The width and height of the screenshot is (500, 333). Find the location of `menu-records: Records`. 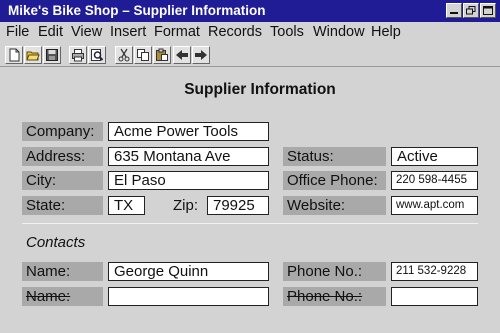

menu-records: Records is located at coordinates (235, 32).